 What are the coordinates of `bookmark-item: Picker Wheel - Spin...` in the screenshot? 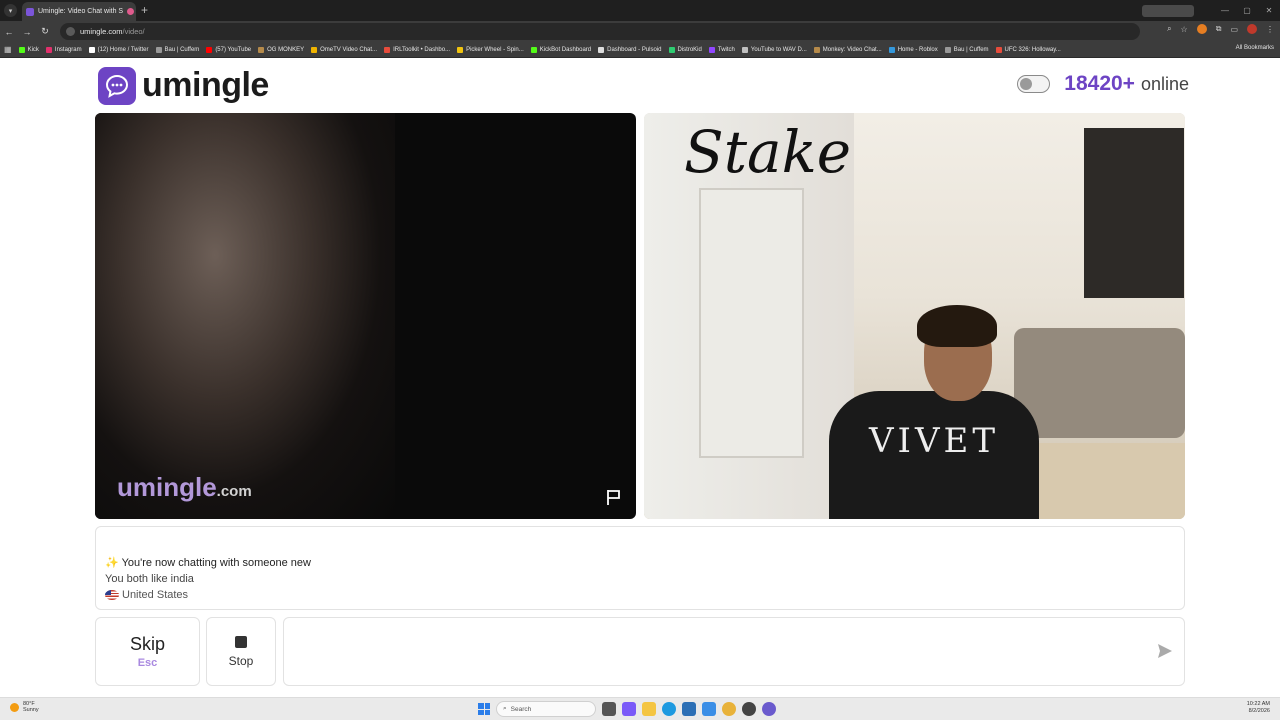 It's located at (490, 49).